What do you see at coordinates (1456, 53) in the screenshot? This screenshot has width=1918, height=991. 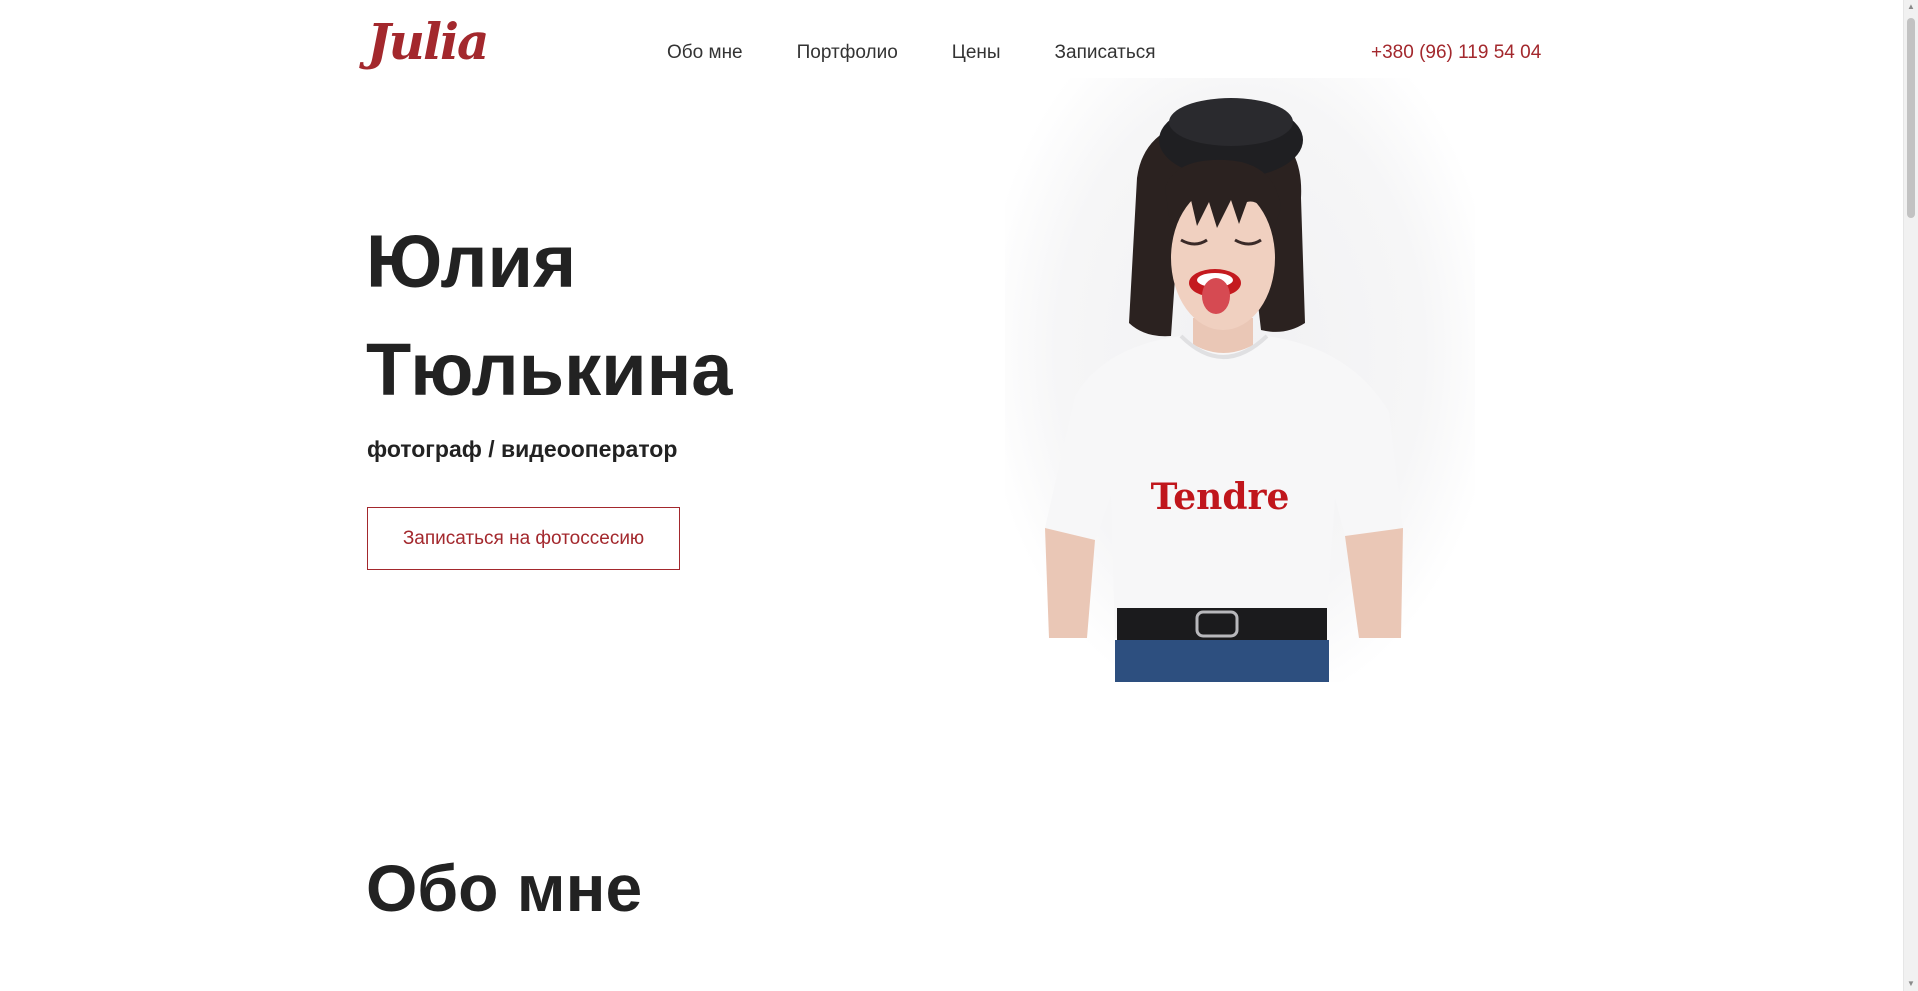 I see `phone-link: +380 (96) 119 54 04` at bounding box center [1456, 53].